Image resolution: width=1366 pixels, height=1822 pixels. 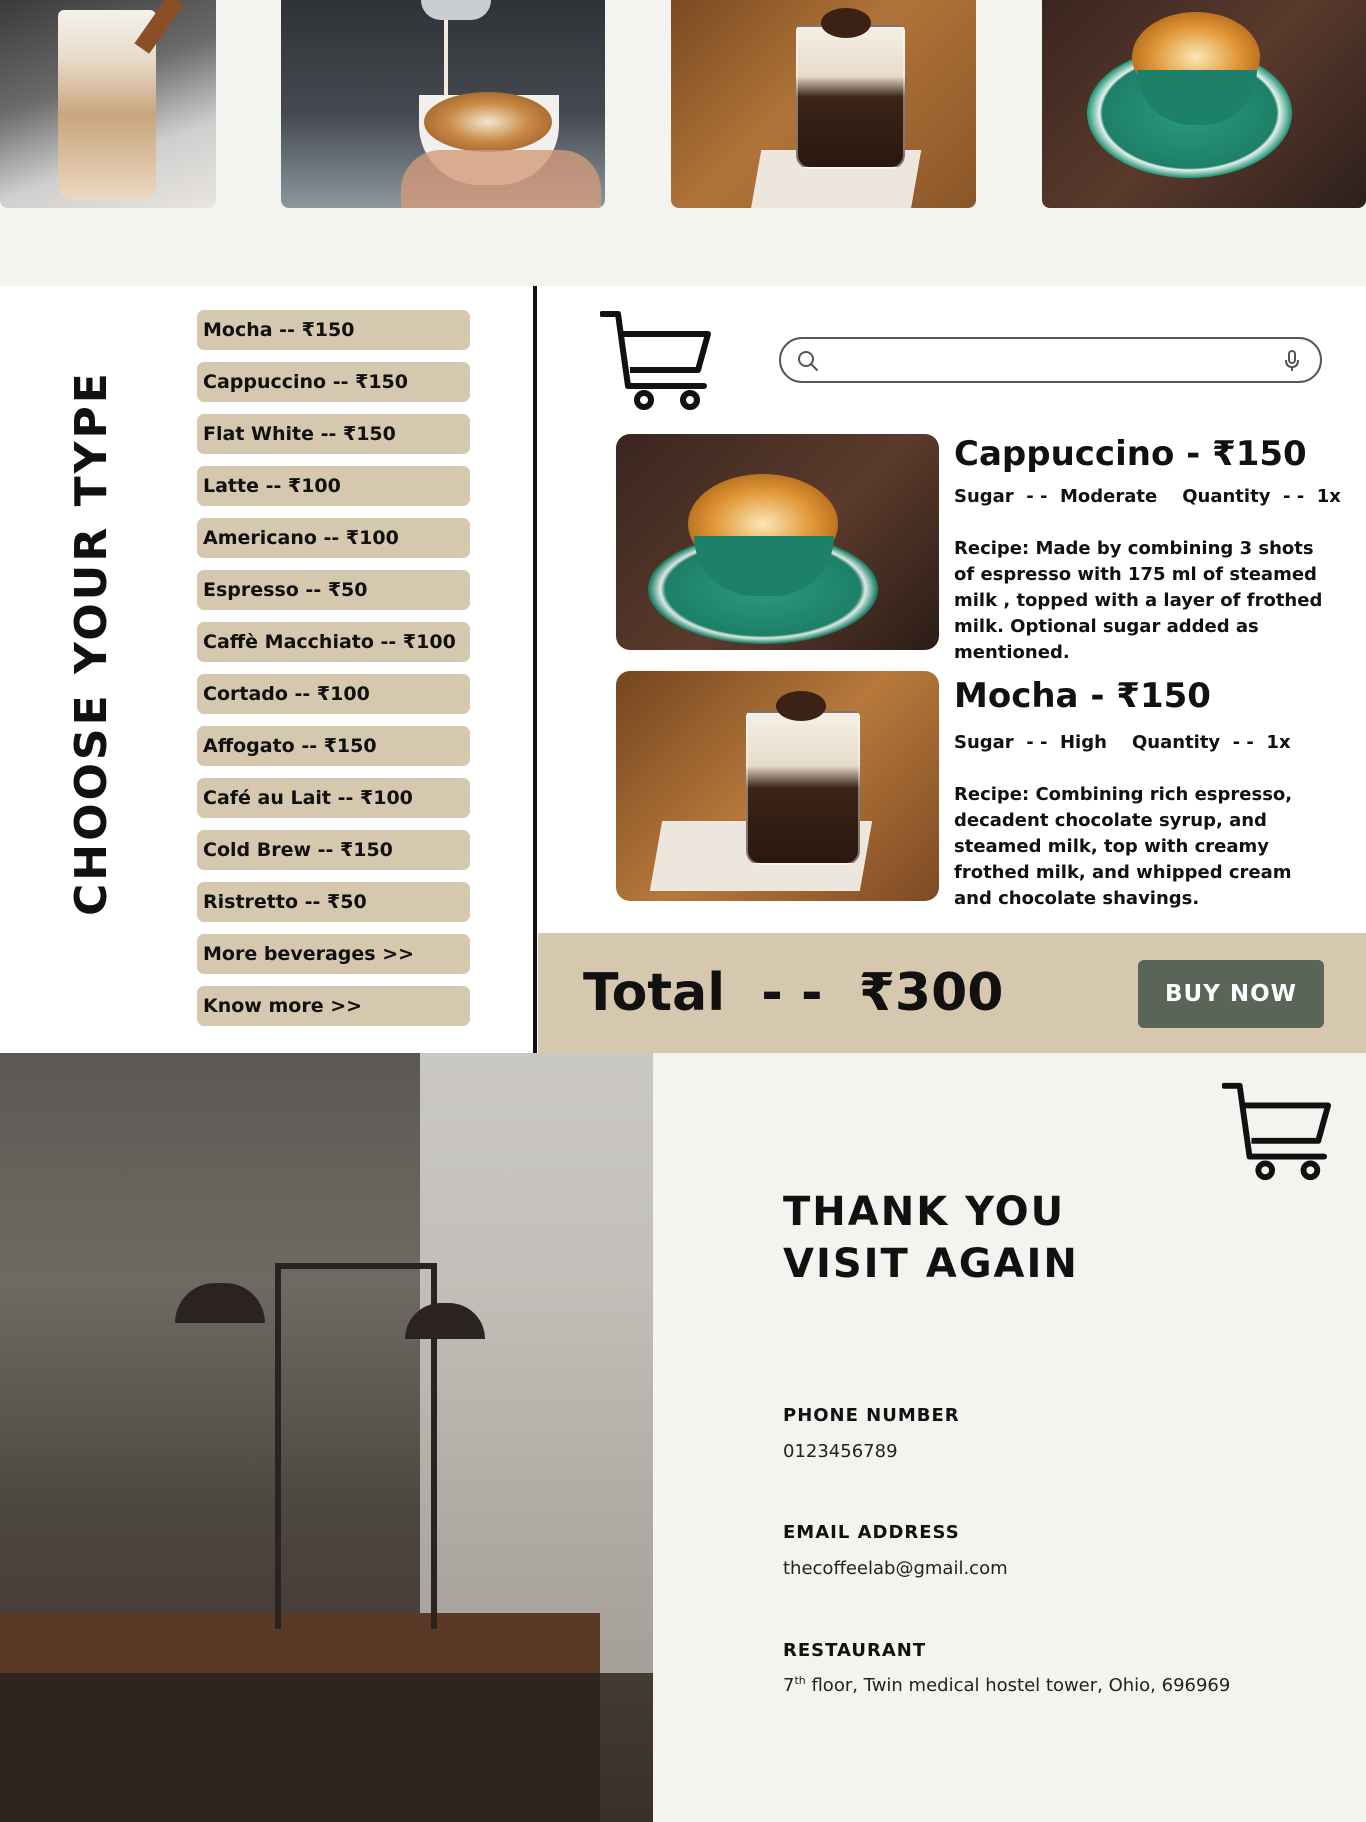 I want to click on latte-photo, so click(x=108, y=104).